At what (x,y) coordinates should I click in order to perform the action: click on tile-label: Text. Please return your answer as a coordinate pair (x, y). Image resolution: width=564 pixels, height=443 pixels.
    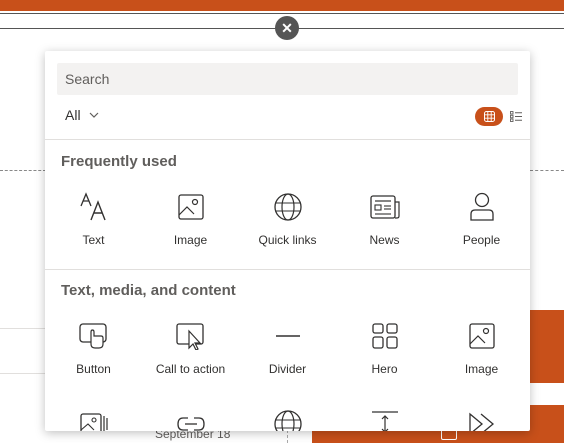
    Looking at the image, I should click on (93, 240).